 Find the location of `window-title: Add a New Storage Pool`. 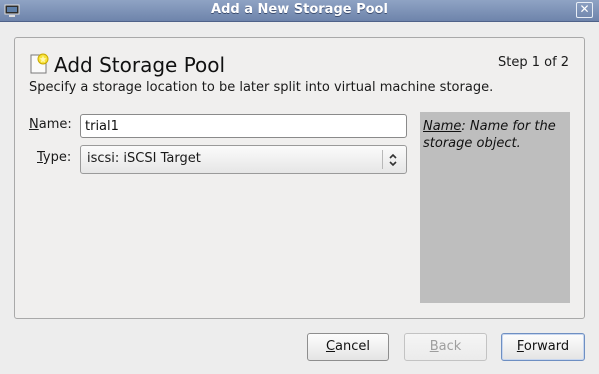

window-title: Add a New Storage Pool is located at coordinates (299, 9).